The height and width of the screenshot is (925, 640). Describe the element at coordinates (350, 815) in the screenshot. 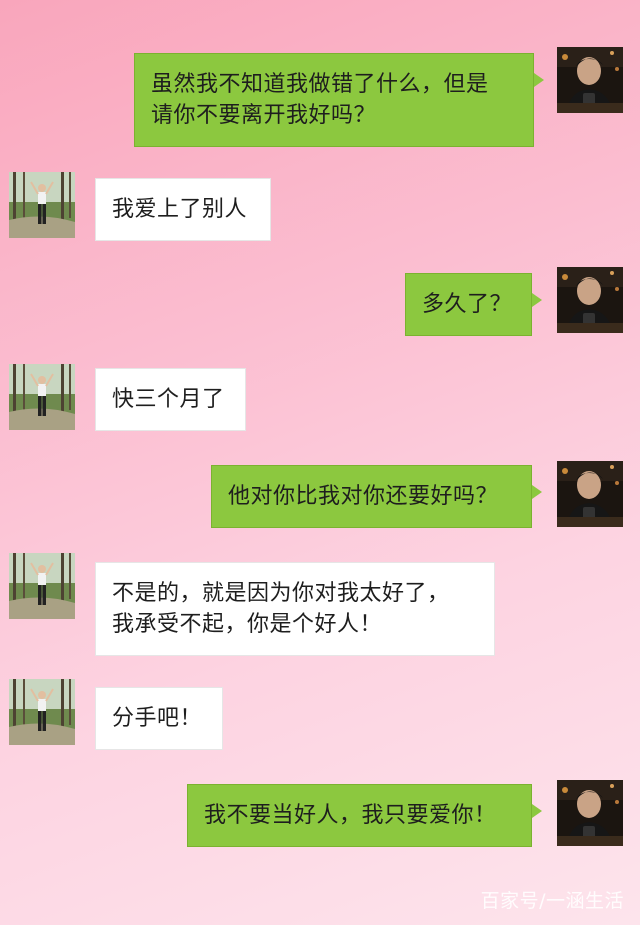

I see `message-line: 我不要当好人，我只要爱你！` at that location.